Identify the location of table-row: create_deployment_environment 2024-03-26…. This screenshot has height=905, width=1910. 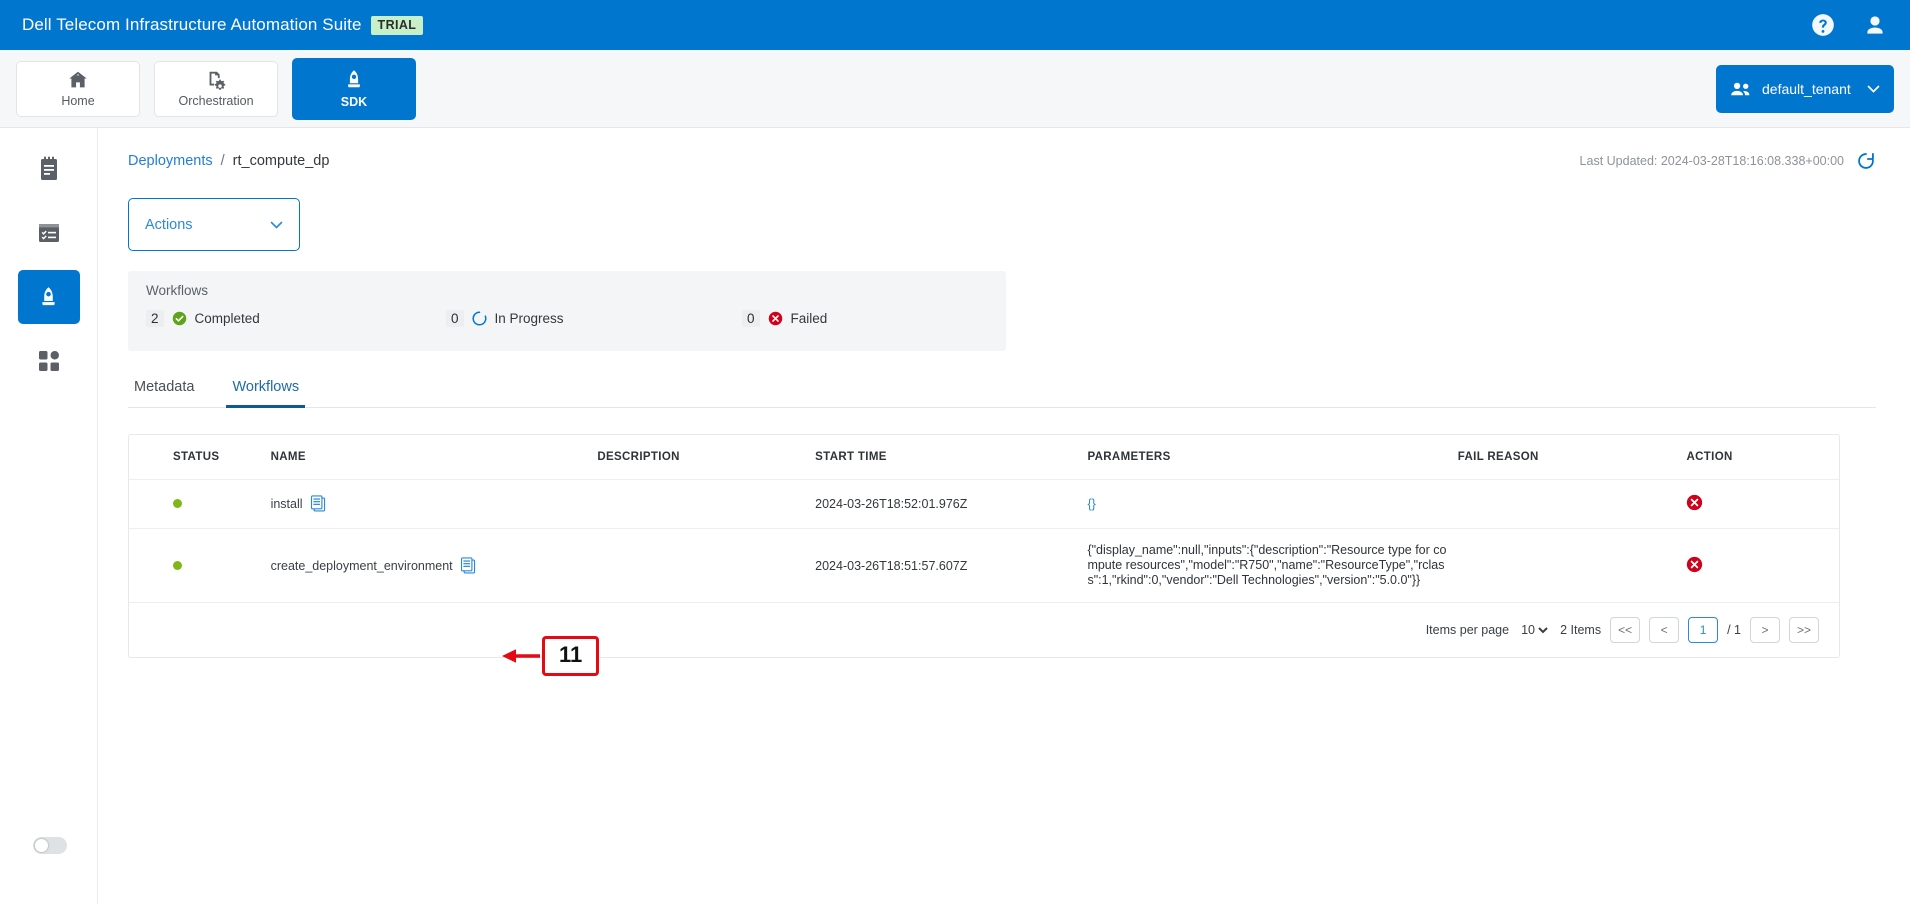
(984, 566).